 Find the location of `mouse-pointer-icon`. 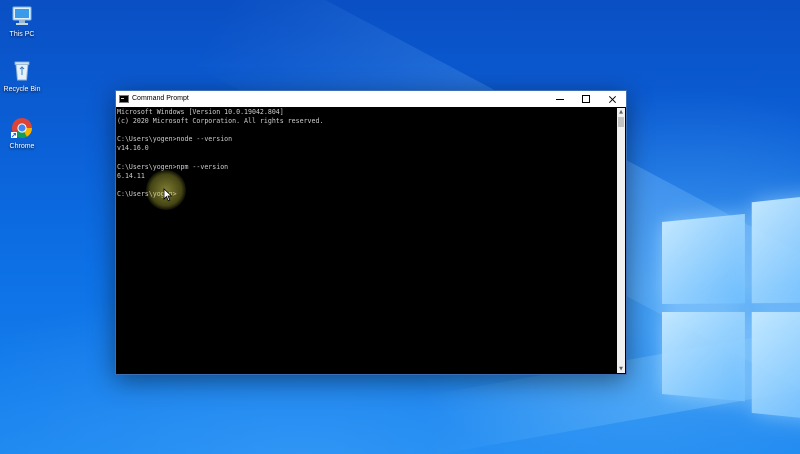

mouse-pointer-icon is located at coordinates (168, 195).